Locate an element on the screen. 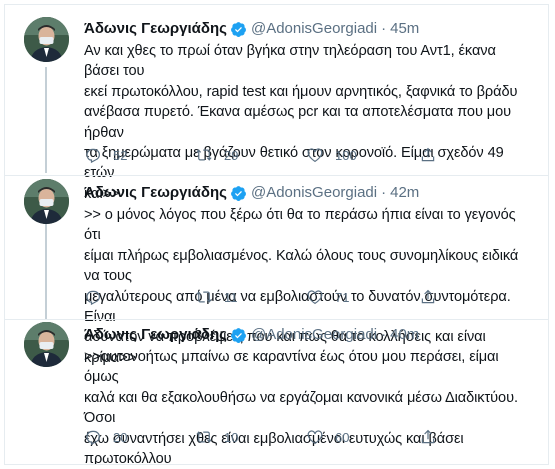 Image resolution: width=555 pixels, height=469 pixels. retweet-button: 11 is located at coordinates (216, 297).